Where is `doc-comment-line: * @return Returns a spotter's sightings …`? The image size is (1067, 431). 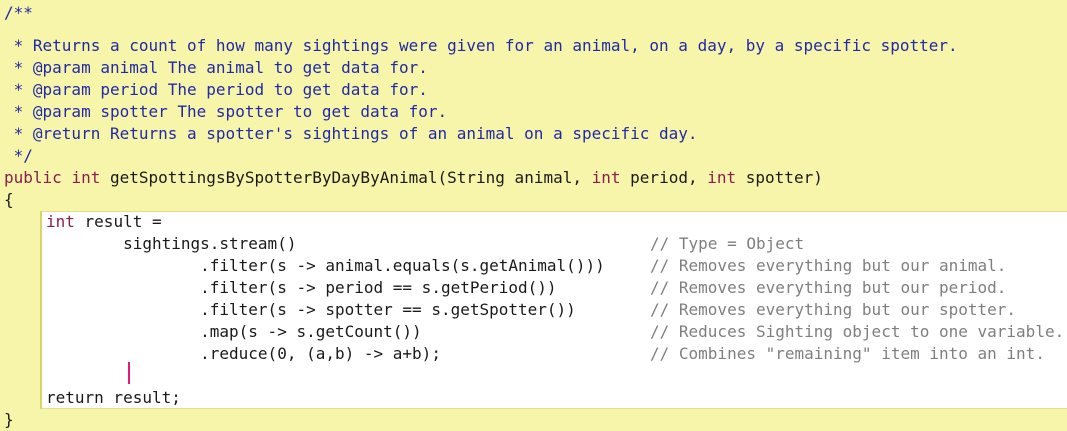 doc-comment-line: * @return Returns a spotter's sightings … is located at coordinates (351, 133).